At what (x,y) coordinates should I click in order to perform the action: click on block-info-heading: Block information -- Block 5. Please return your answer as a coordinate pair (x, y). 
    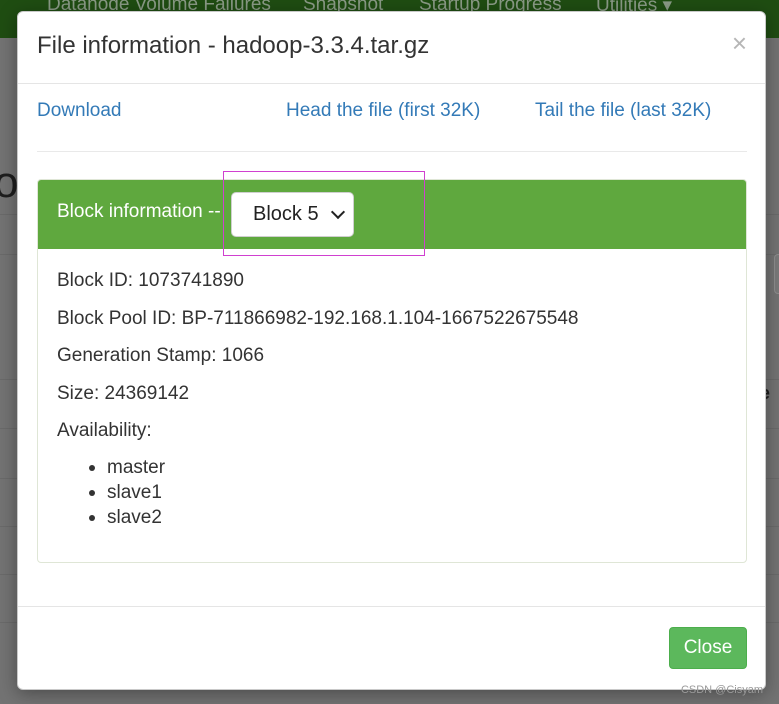
    Looking at the image, I should click on (392, 213).